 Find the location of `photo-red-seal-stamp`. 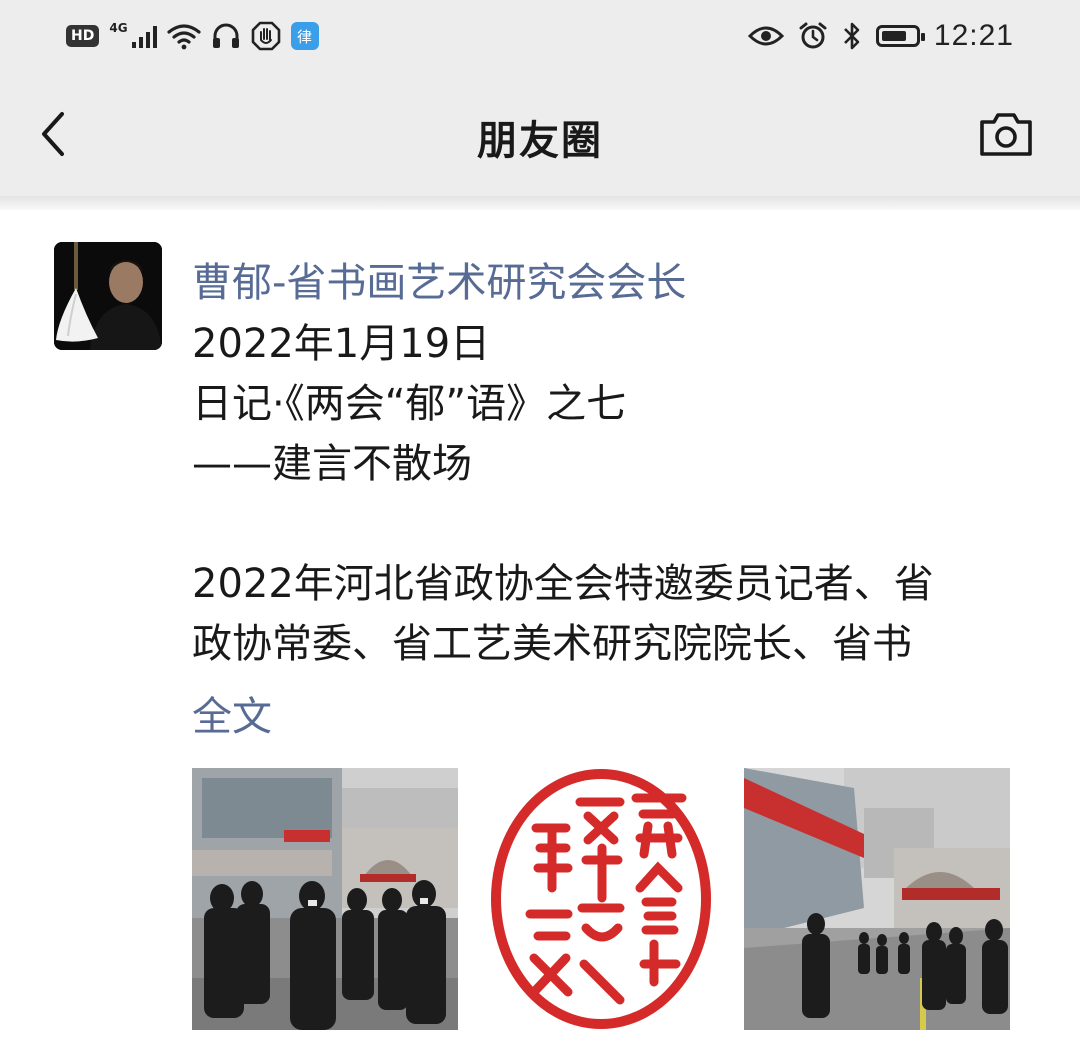

photo-red-seal-stamp is located at coordinates (601, 899).